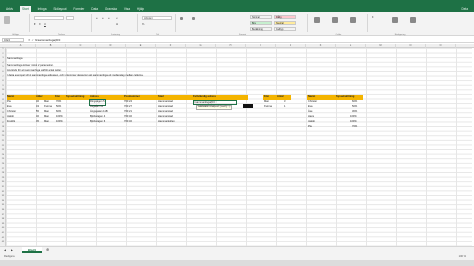 The image size is (474, 266). What do you see at coordinates (354, 112) in the screenshot?
I see `table3-cell: 30%` at bounding box center [354, 112].